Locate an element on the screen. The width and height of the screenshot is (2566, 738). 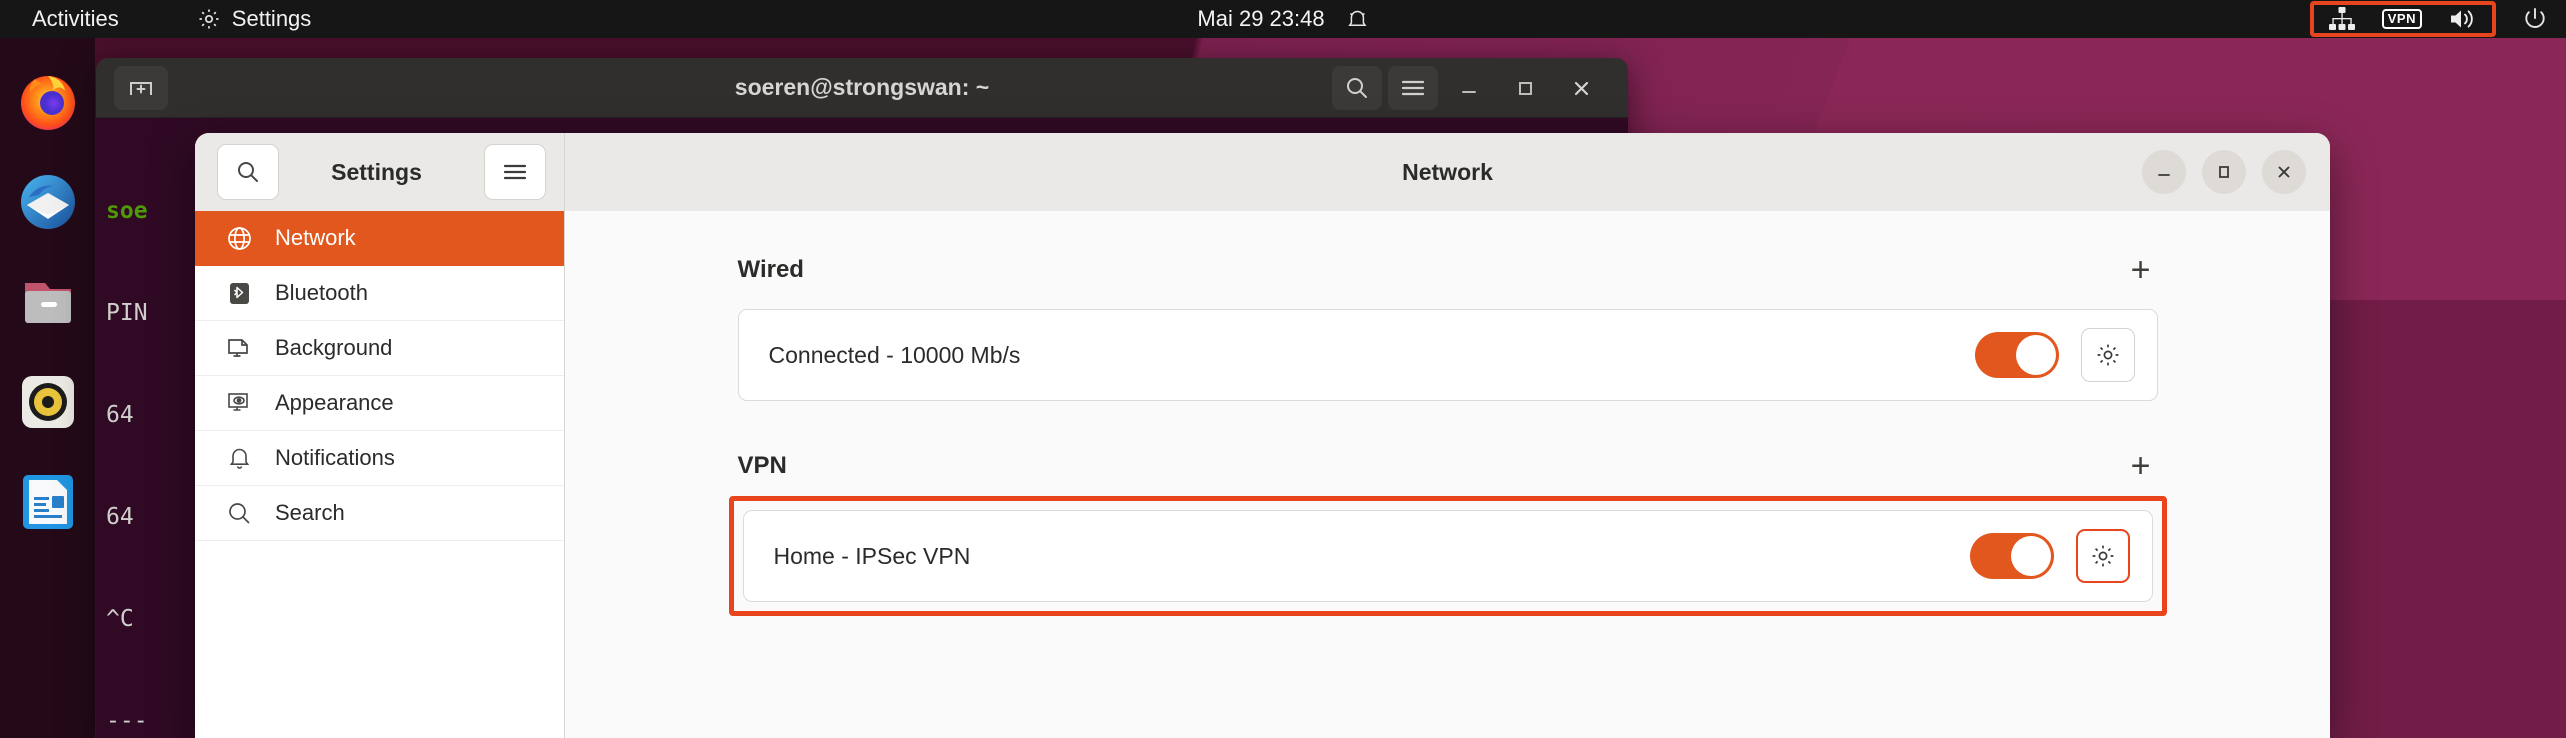
terminal-minimize-button is located at coordinates (1469, 88).